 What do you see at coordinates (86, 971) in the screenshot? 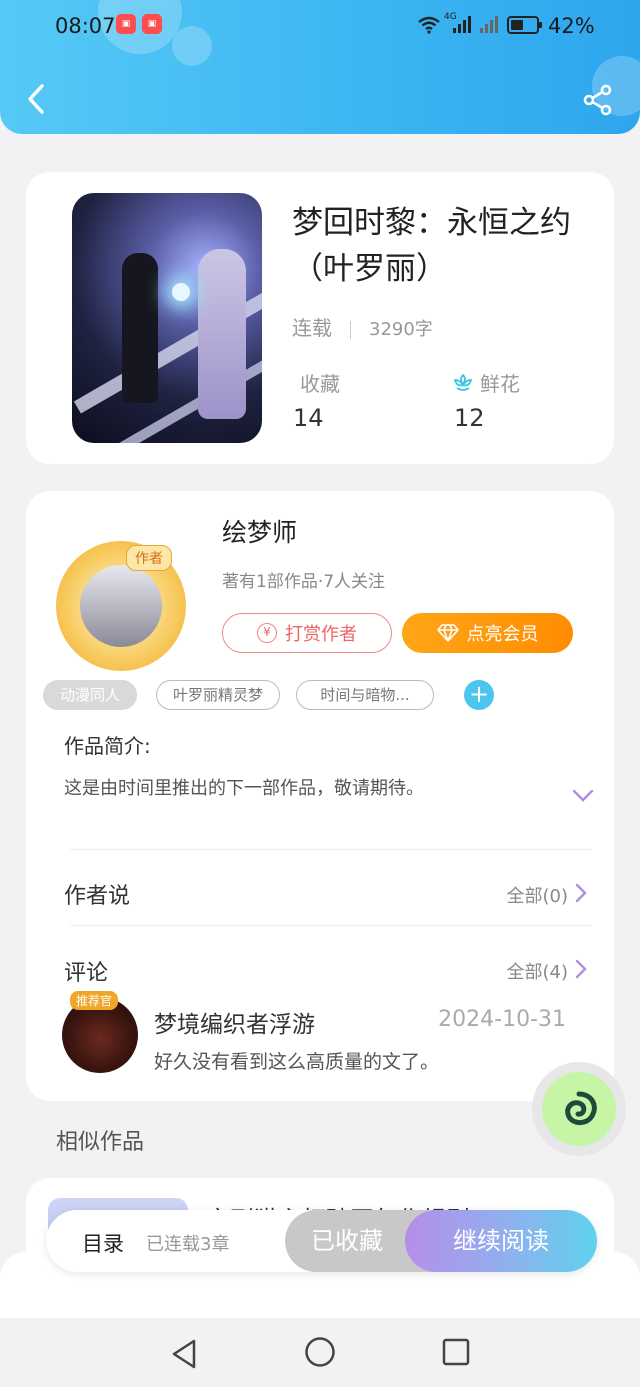
I see `comments-title: 评论` at bounding box center [86, 971].